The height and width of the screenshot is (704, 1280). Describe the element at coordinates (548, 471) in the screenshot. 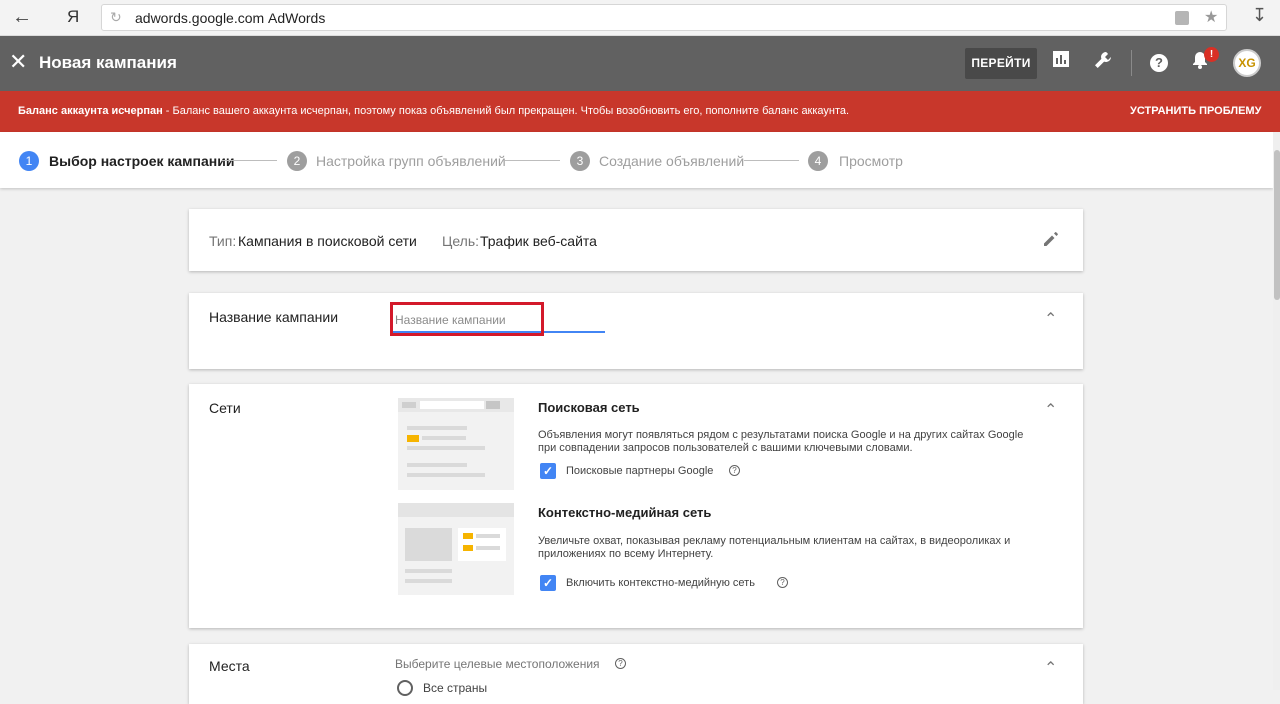

I see `search-partners-checkbox: ✓` at that location.